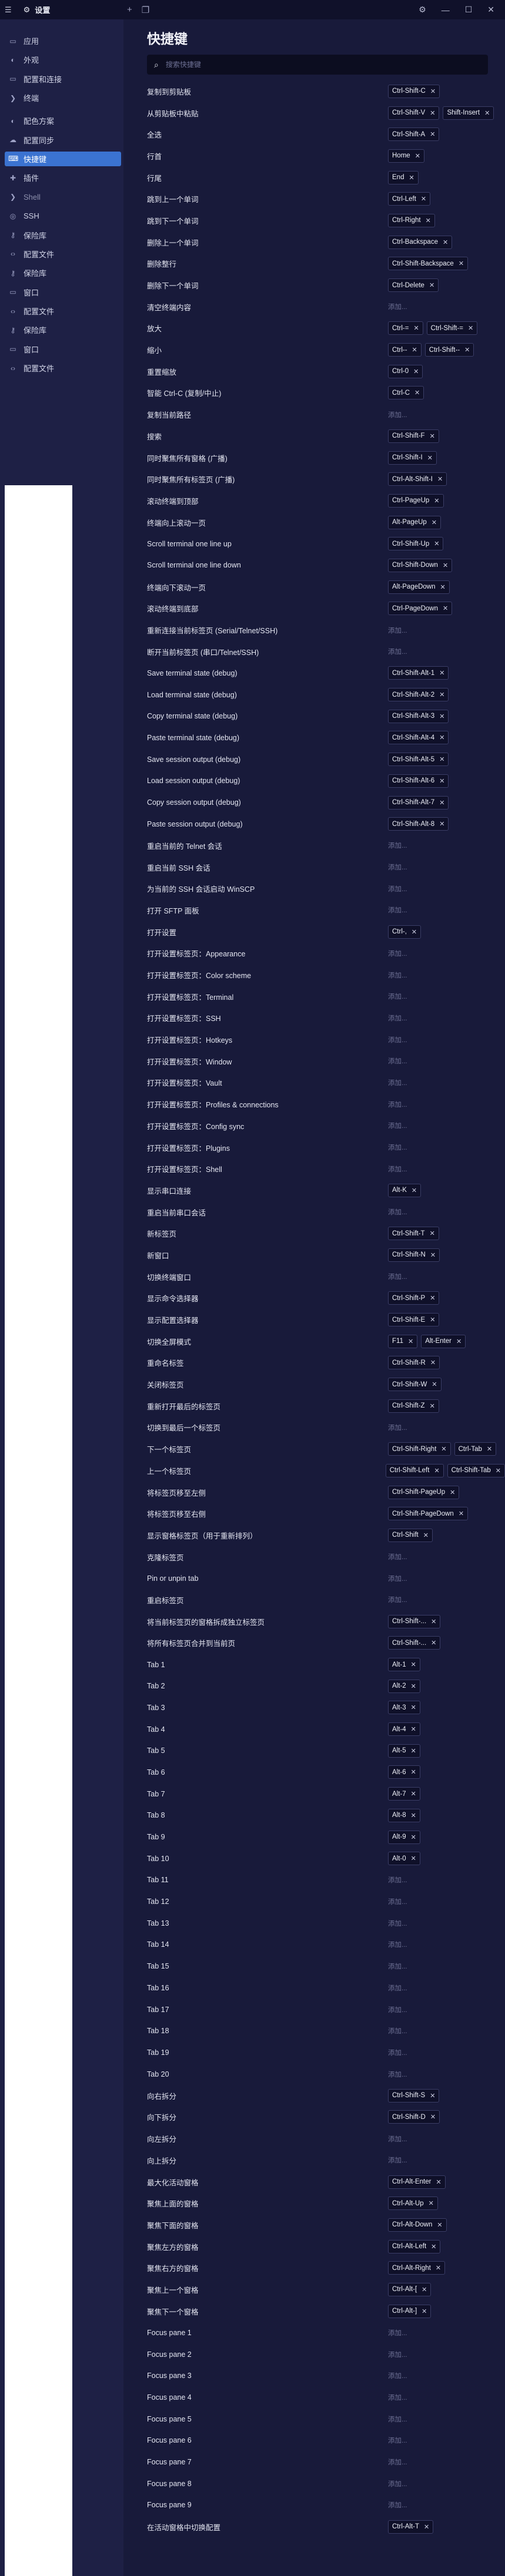 Image resolution: width=505 pixels, height=2576 pixels. Describe the element at coordinates (63, 254) in the screenshot. I see `sidebar-item-11: ‹› 配置文件` at that location.